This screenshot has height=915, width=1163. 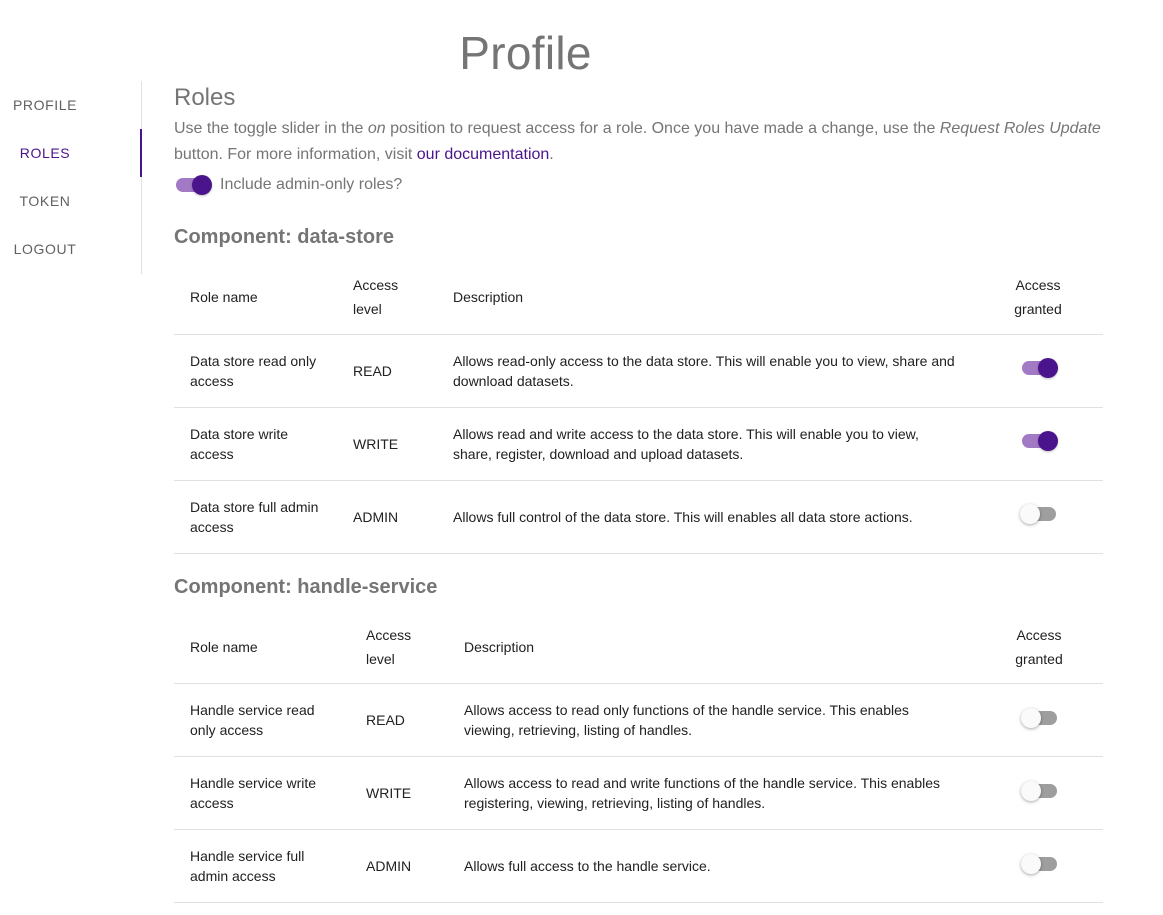 I want to click on intro-on-word: on, so click(x=376, y=128).